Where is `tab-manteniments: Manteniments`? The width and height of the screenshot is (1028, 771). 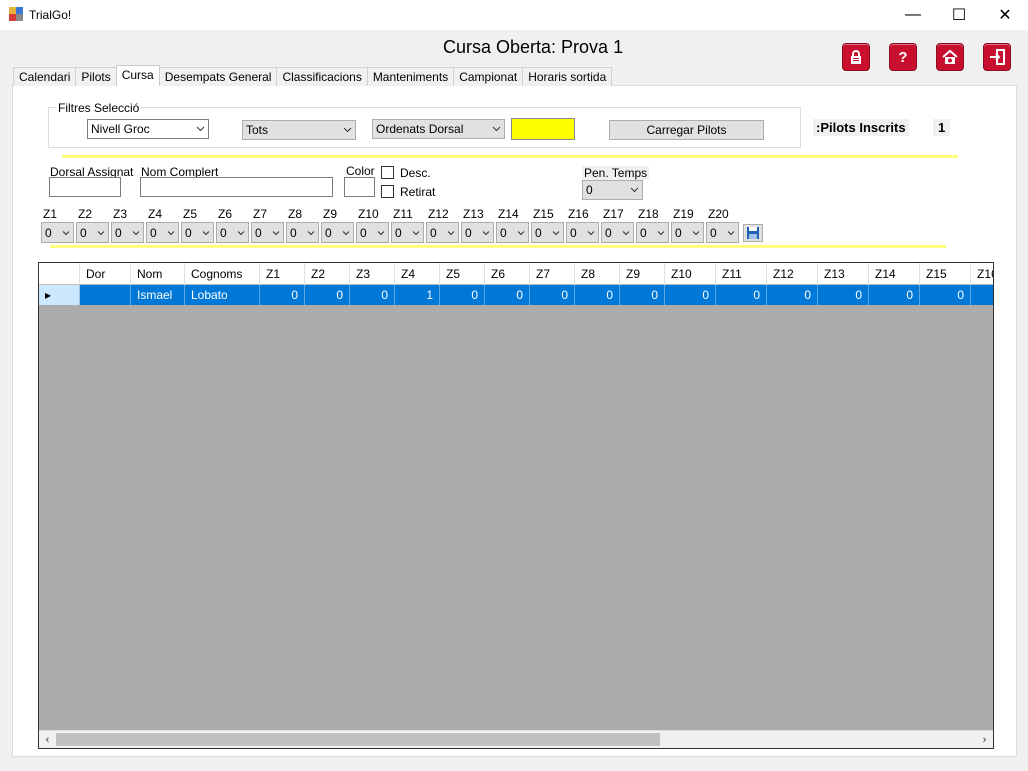 tab-manteniments: Manteniments is located at coordinates (410, 76).